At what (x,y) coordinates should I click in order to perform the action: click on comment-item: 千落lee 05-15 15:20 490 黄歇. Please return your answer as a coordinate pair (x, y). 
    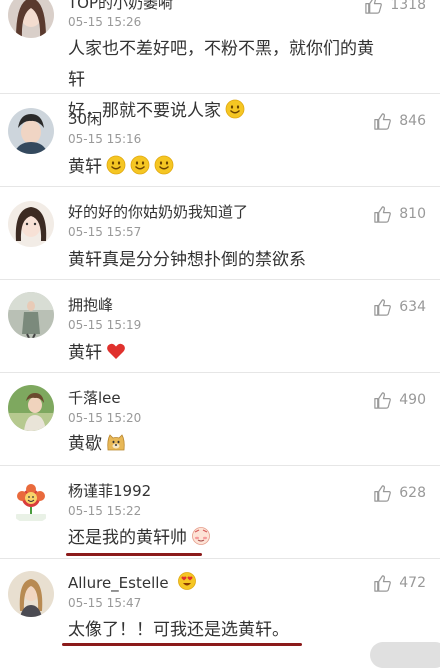
    Looking at the image, I should click on (220, 419).